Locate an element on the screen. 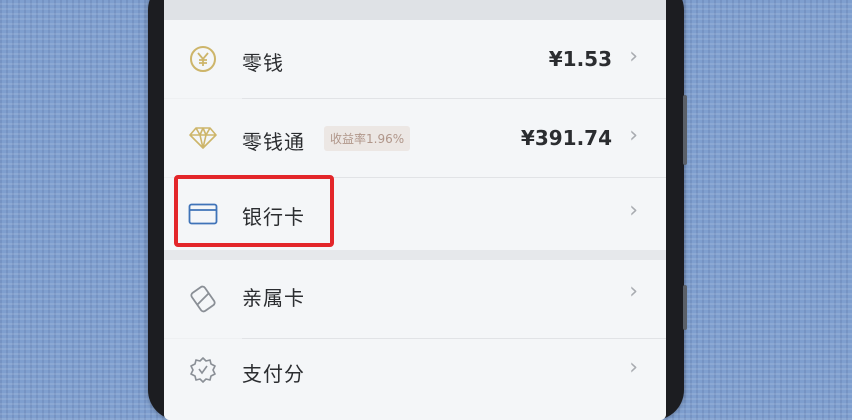 The width and height of the screenshot is (852, 420). menu-item-label: 支付分 is located at coordinates (273, 374).